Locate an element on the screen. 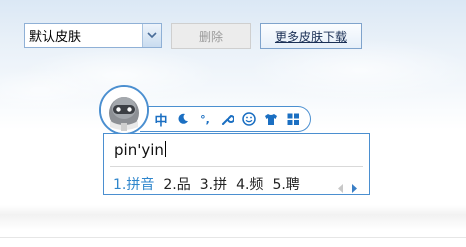  ime-candidate-window: pin'yin 1.拼音 2.品 3.拼 4.频 5.聘 is located at coordinates (236, 164).